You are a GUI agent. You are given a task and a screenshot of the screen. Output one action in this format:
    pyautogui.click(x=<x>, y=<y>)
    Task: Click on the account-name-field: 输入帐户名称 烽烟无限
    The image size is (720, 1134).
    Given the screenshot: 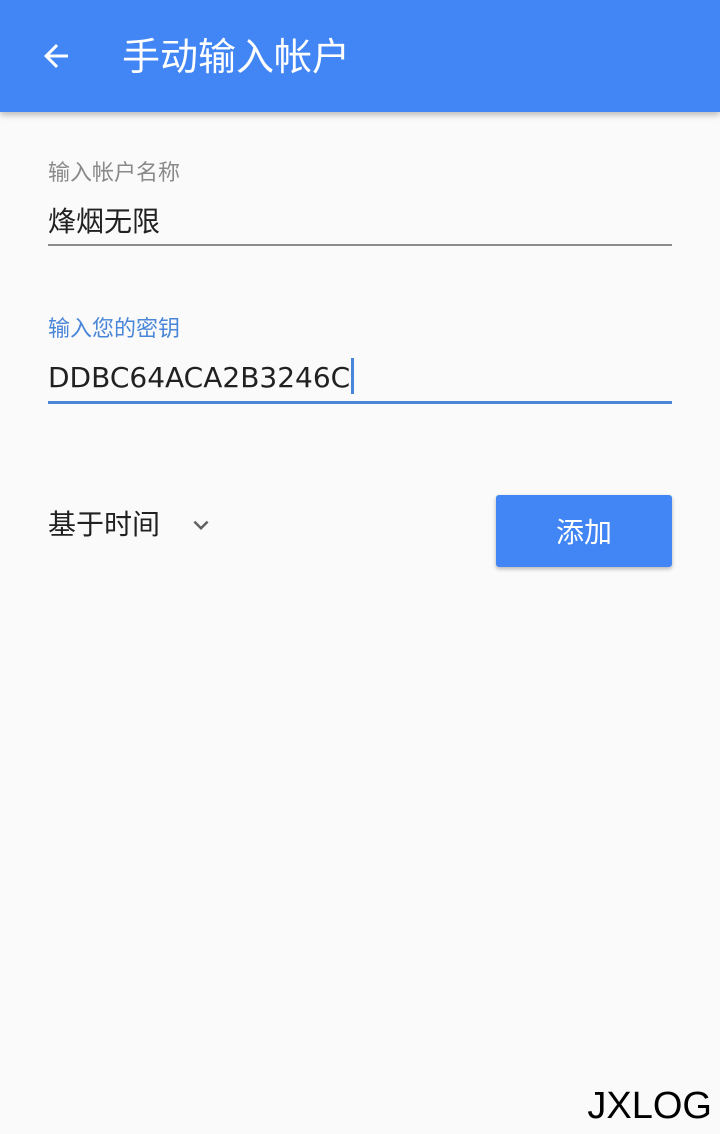 What is the action you would take?
    pyautogui.click(x=360, y=205)
    